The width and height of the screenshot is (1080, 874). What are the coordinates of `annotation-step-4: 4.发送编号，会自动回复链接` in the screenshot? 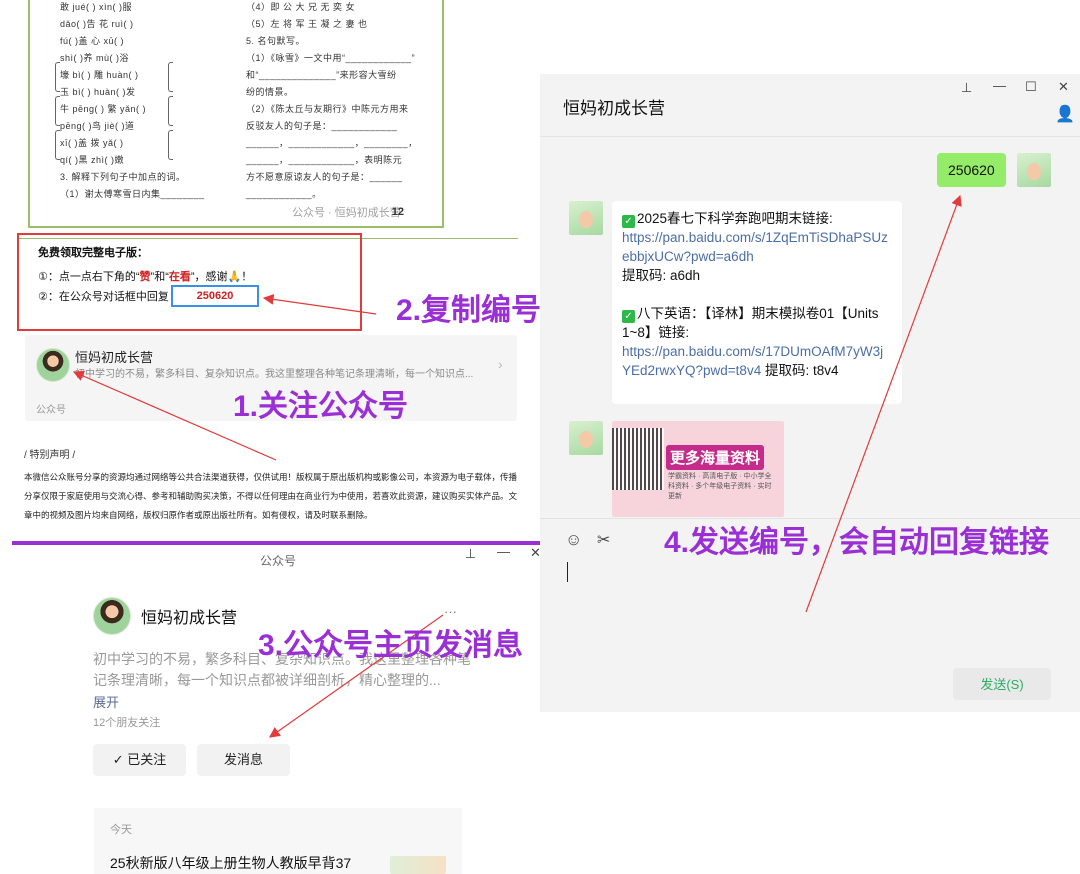 It's located at (857, 542).